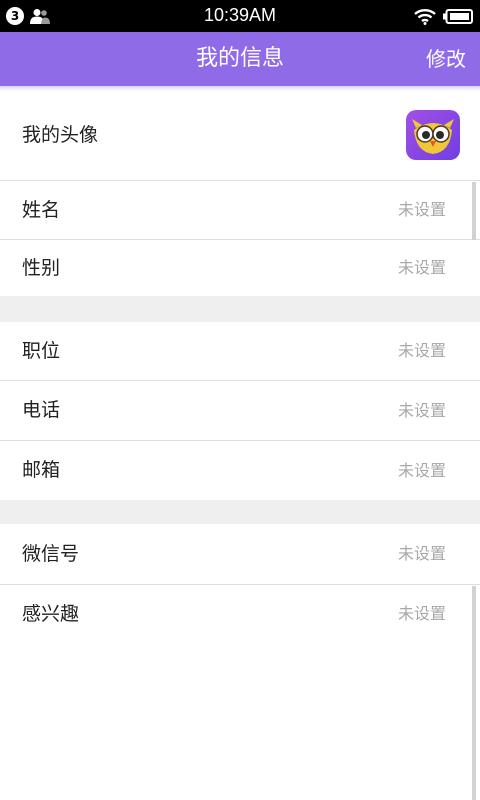 The width and height of the screenshot is (480, 800). I want to click on wechat-value: 未设置, so click(421, 553).